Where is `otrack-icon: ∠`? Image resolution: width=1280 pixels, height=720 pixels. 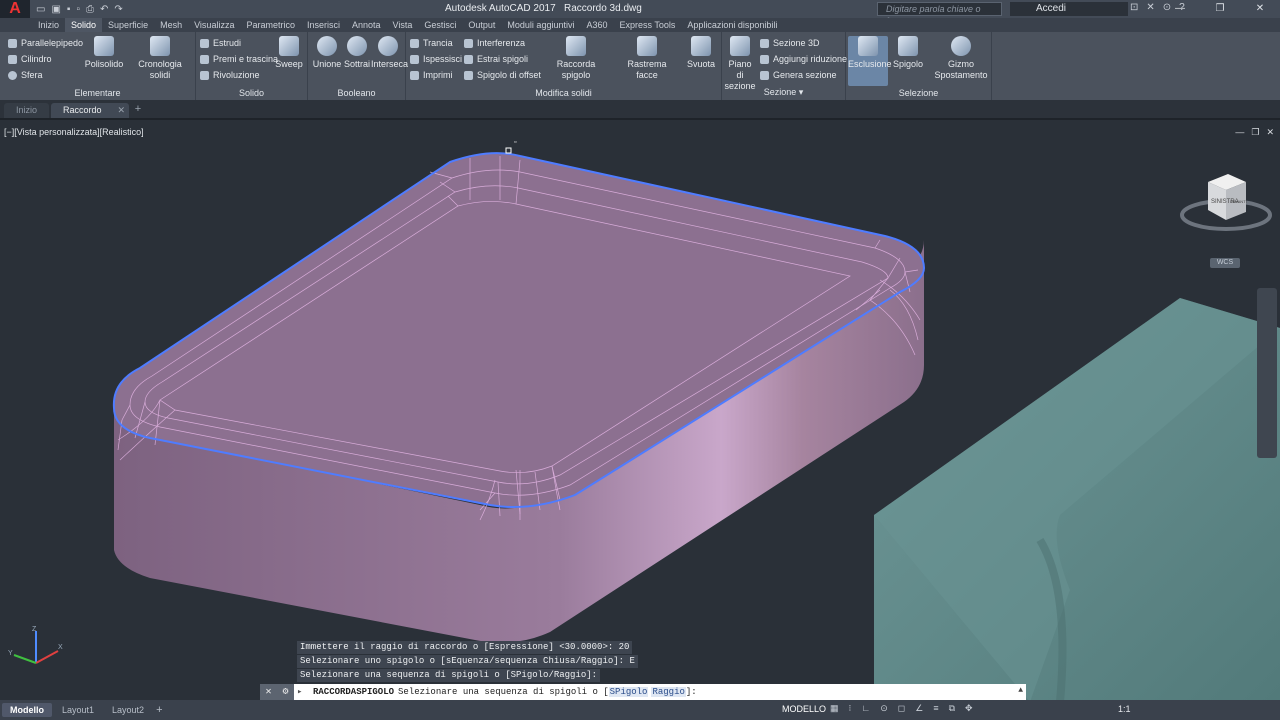 otrack-icon: ∠ is located at coordinates (919, 708).